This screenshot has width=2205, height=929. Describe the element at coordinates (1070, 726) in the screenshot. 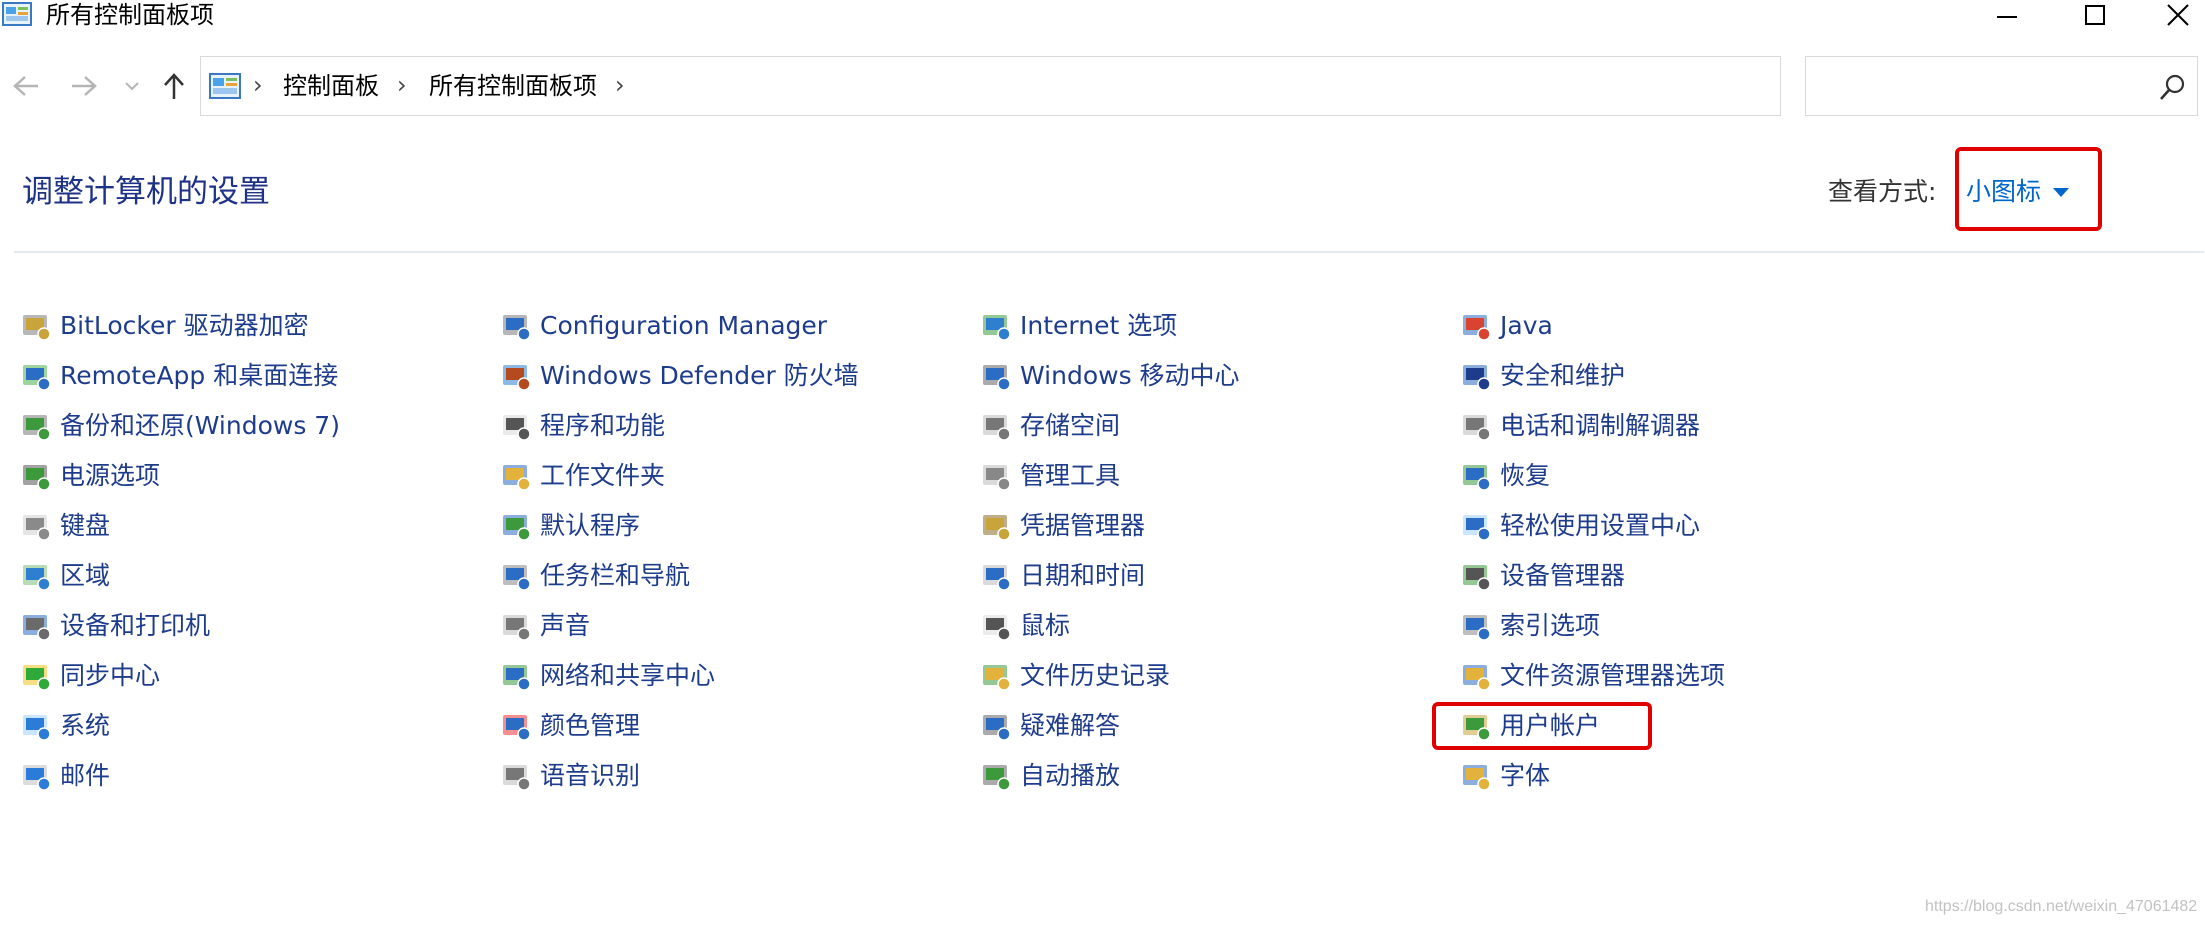

I see `control-panel-item-label: 疑难解答` at that location.